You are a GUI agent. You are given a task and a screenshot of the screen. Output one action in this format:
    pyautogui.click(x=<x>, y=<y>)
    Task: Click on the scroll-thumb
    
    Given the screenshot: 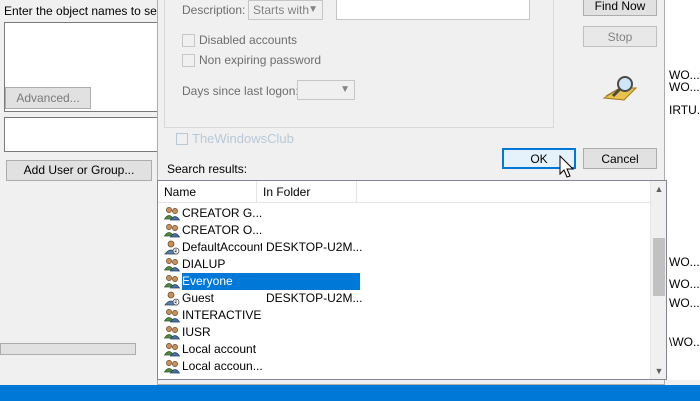 What is the action you would take?
    pyautogui.click(x=659, y=267)
    